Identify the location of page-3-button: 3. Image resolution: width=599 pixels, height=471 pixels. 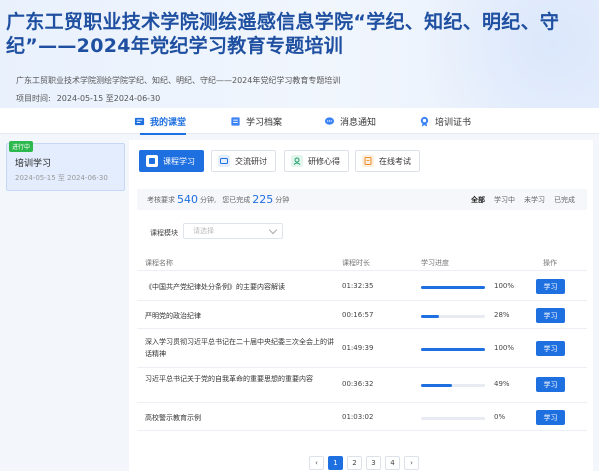
(373, 463).